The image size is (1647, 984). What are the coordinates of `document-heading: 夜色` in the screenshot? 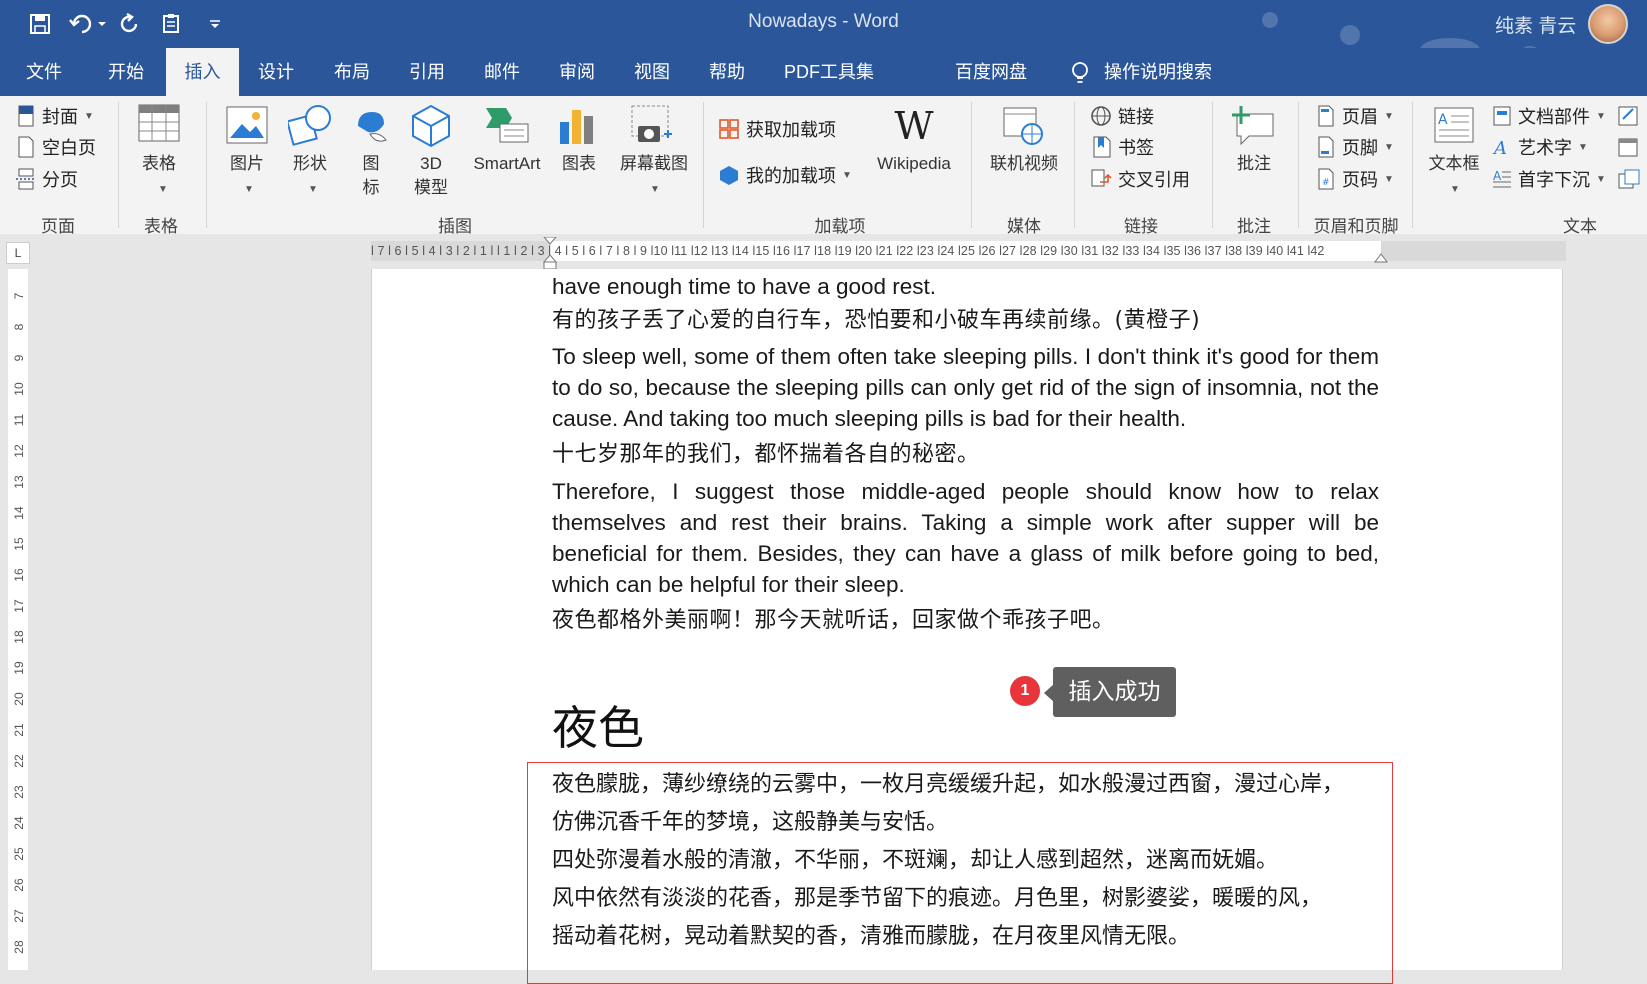 It's located at (598, 725).